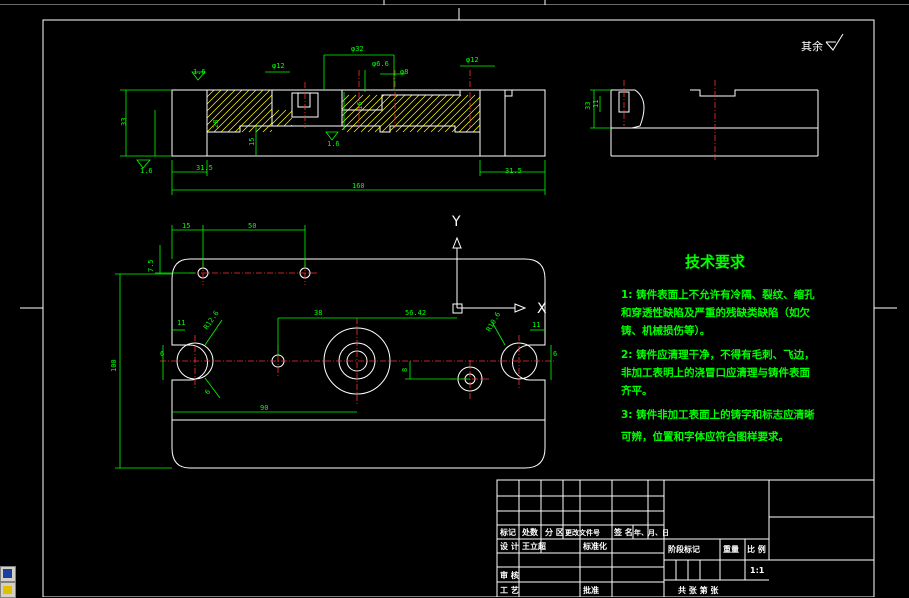 The image size is (909, 598). I want to click on tb-designer: 王立超, so click(534, 546).